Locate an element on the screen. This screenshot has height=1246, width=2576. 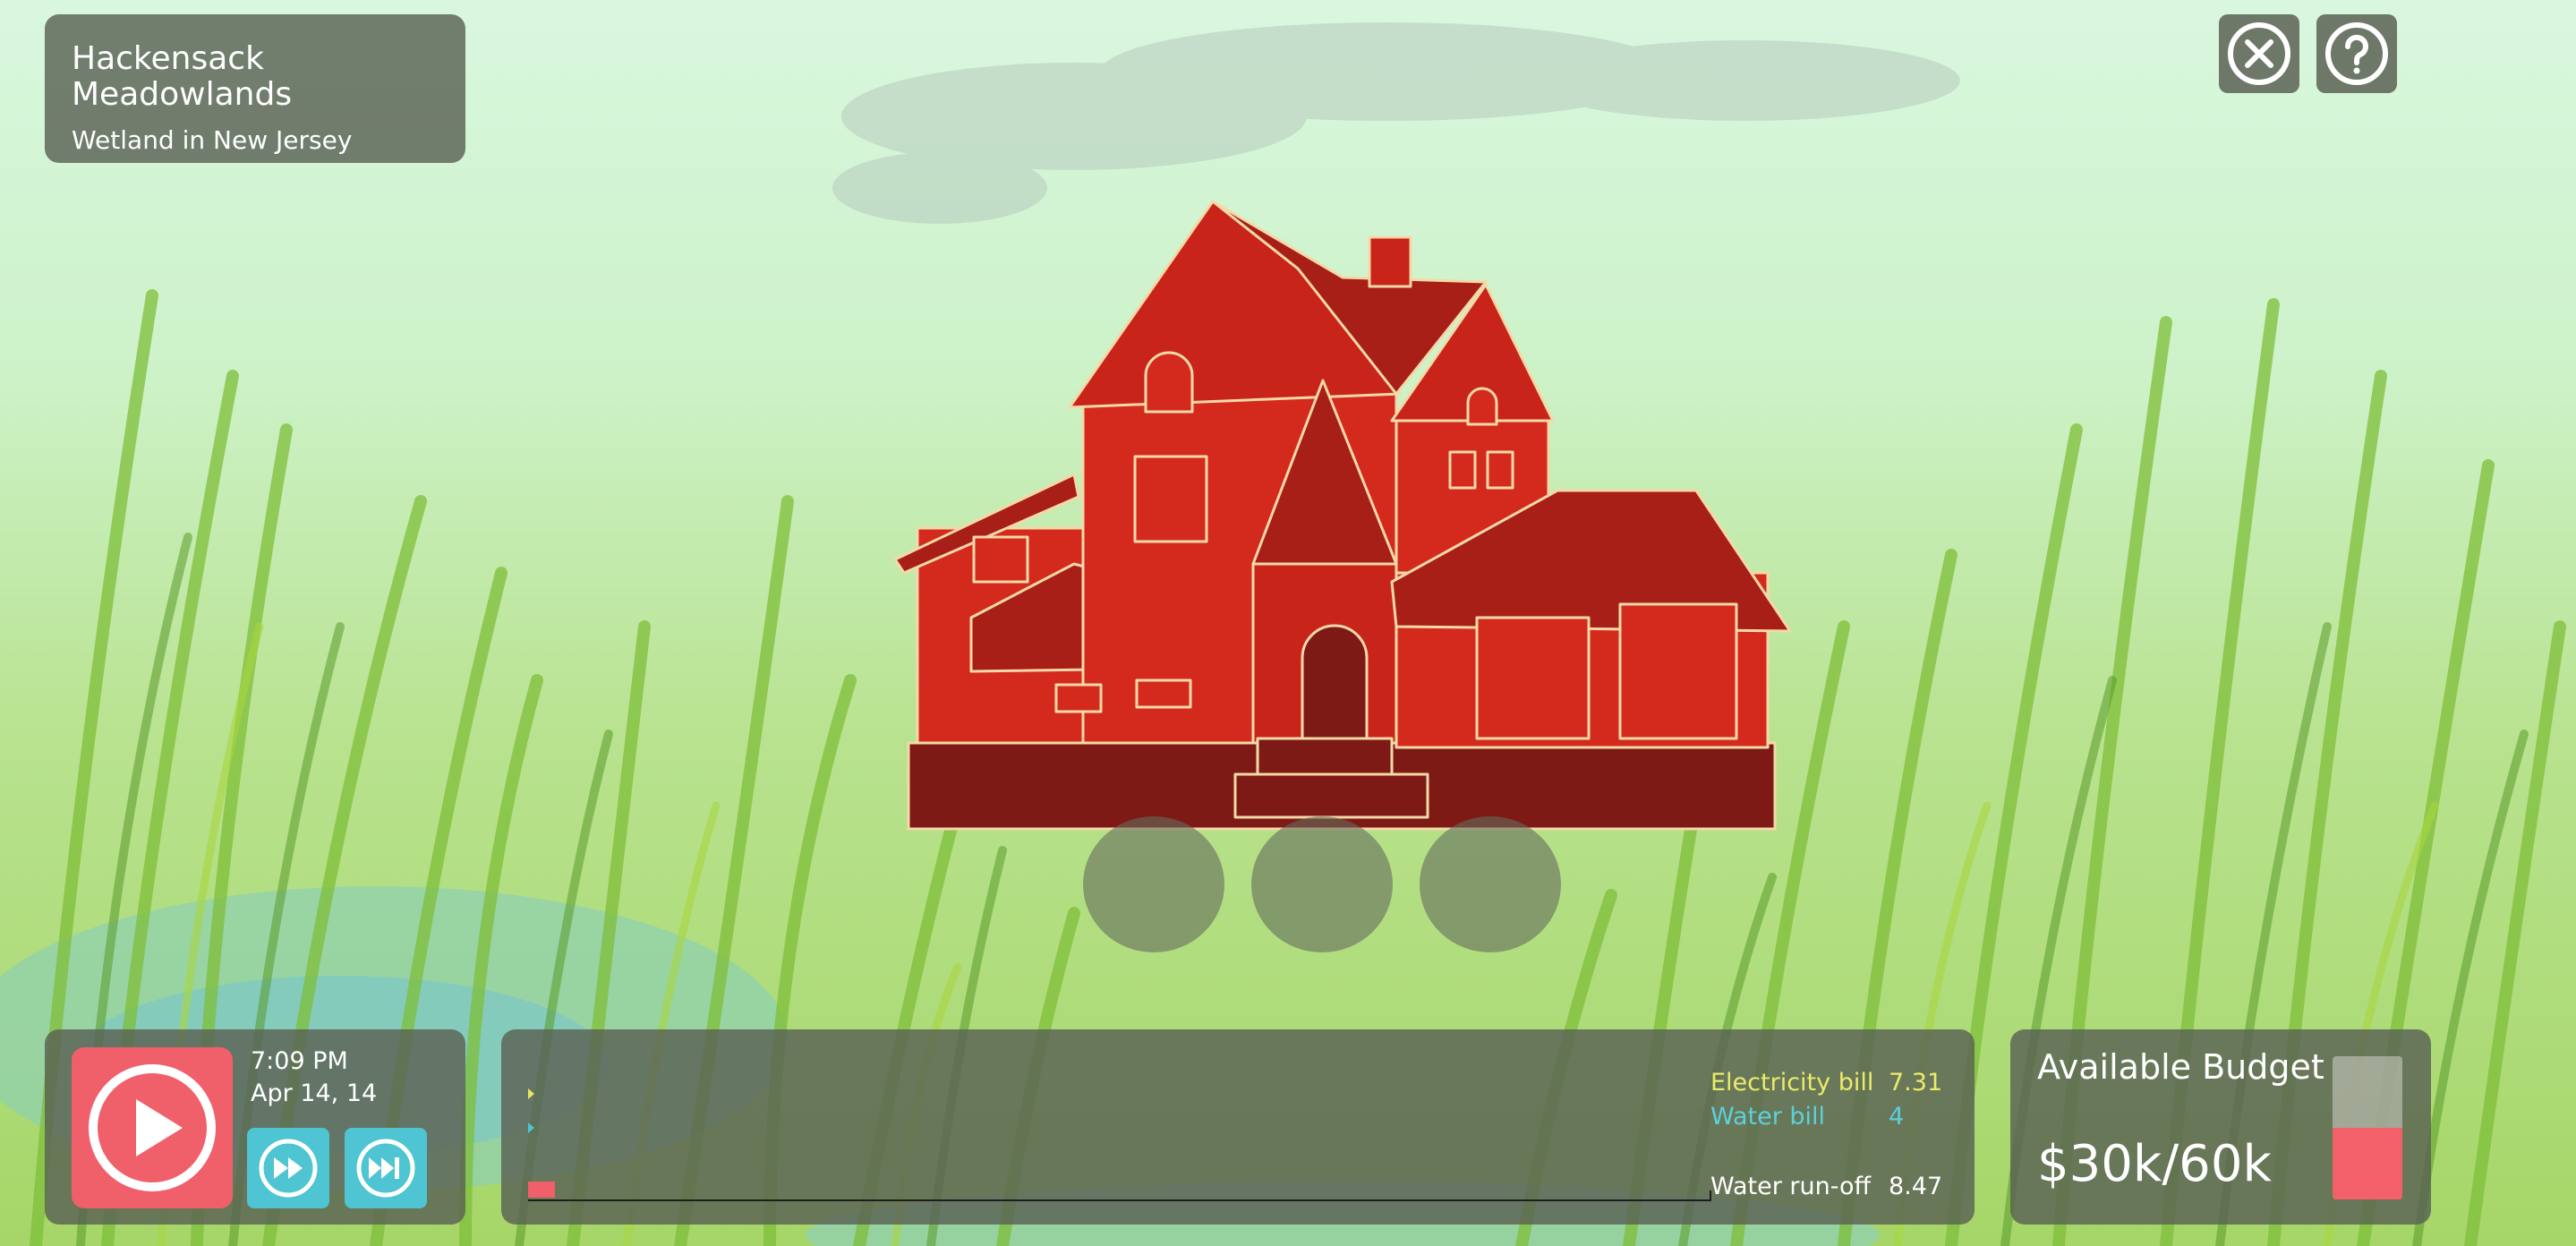
play-button is located at coordinates (152, 1127).